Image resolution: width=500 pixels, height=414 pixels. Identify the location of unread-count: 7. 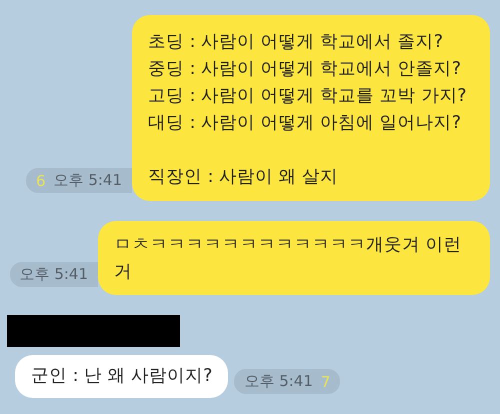
(325, 381).